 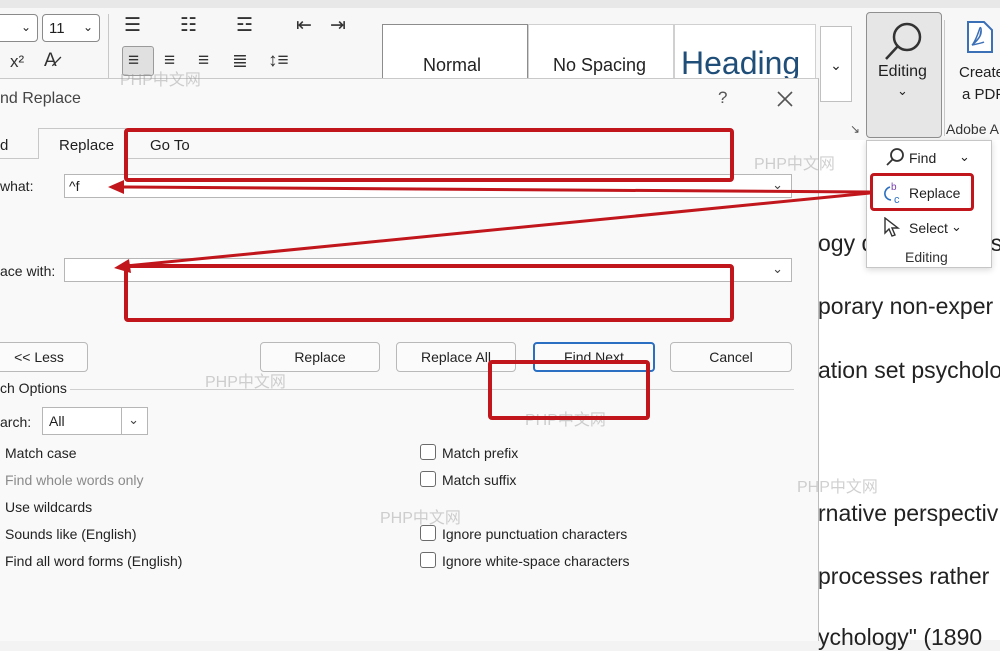 I want to click on annotation-arrows, so click(x=489, y=226).